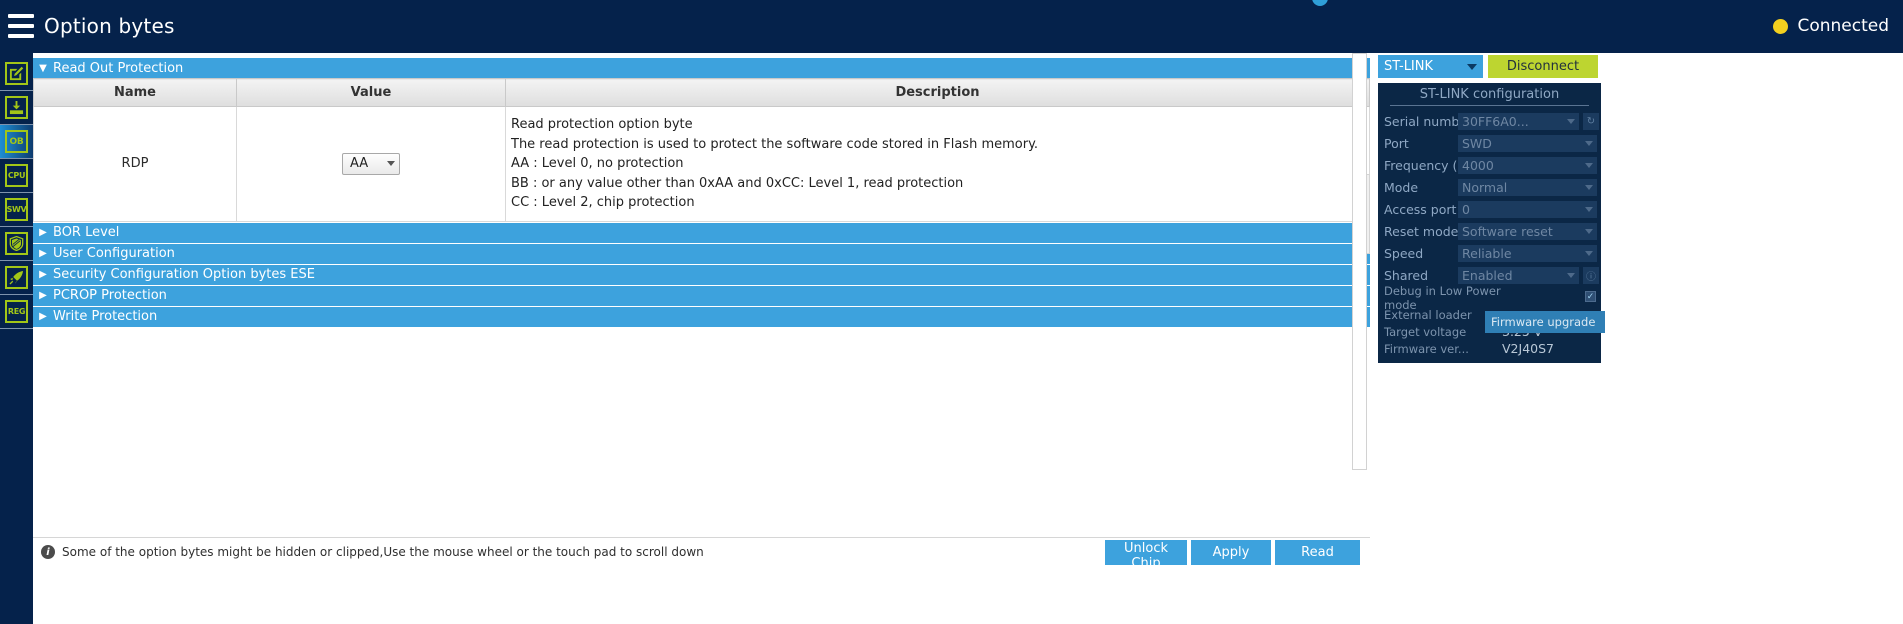 This screenshot has height=624, width=1903. Describe the element at coordinates (1590, 296) in the screenshot. I see `debug-low-power-checkbox: ✓` at that location.